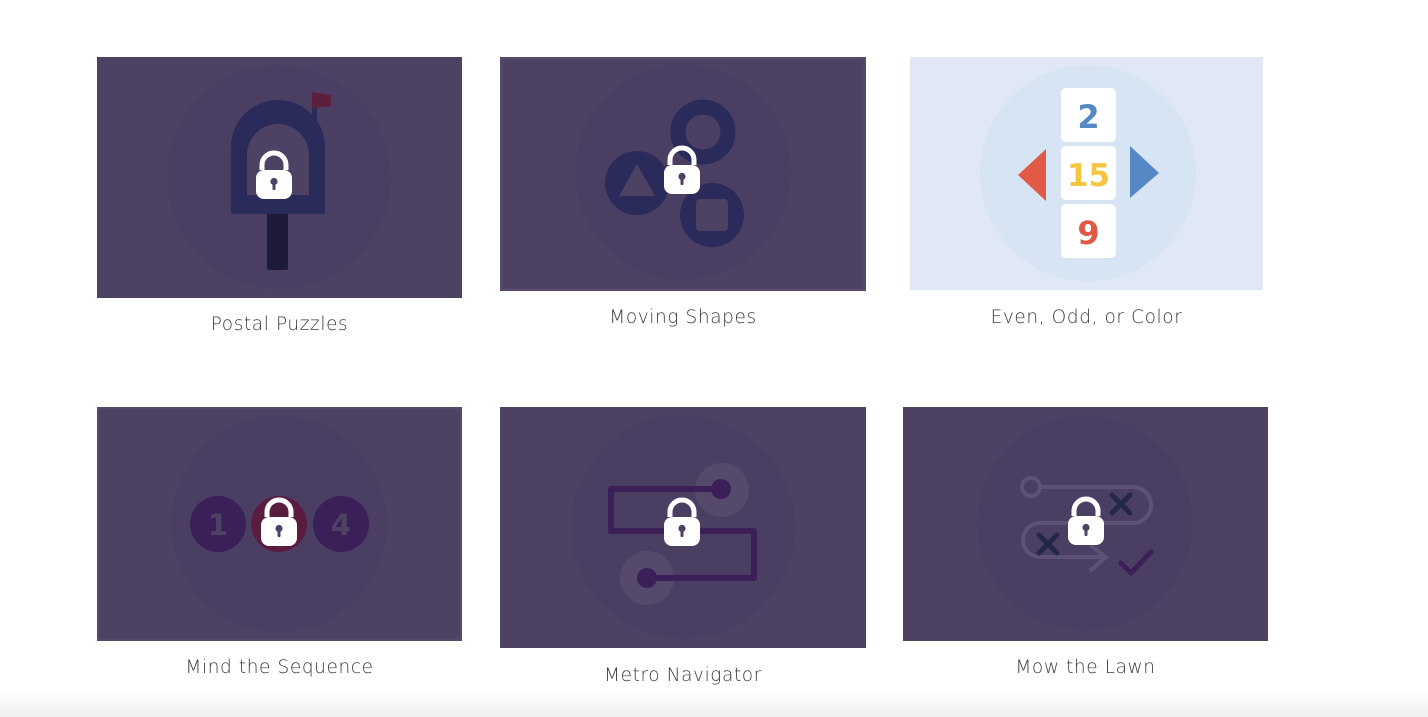  Describe the element at coordinates (341, 525) in the screenshot. I see `sequence-number: 4` at that location.